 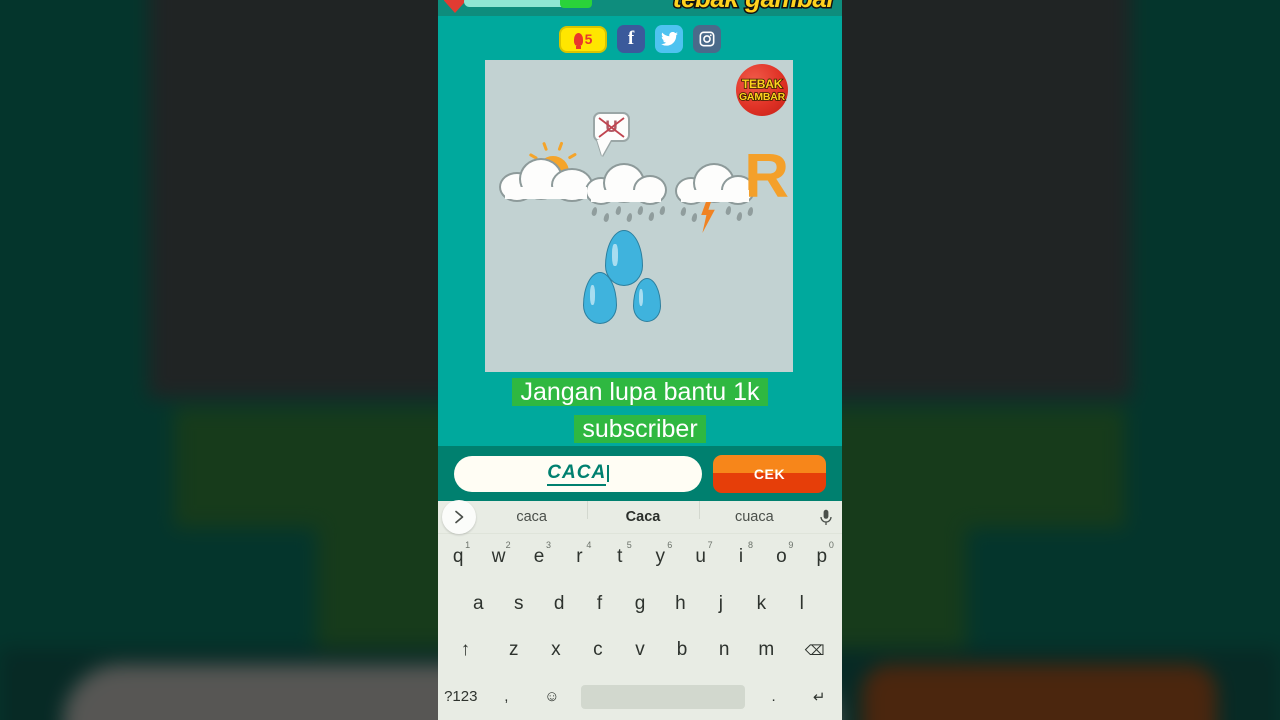 What do you see at coordinates (518, 604) in the screenshot?
I see `key-s: s` at bounding box center [518, 604].